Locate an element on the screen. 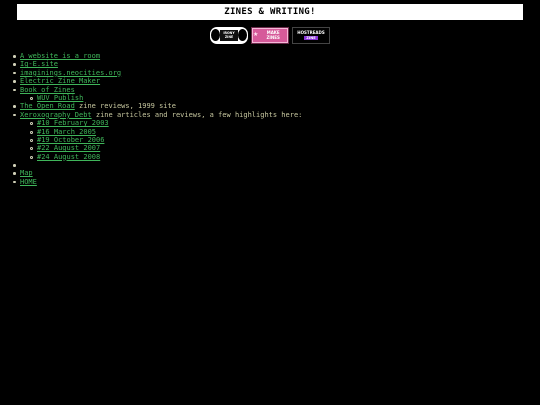 The image size is (540, 405). list-item: #16 March 2005 is located at coordinates (281, 132).